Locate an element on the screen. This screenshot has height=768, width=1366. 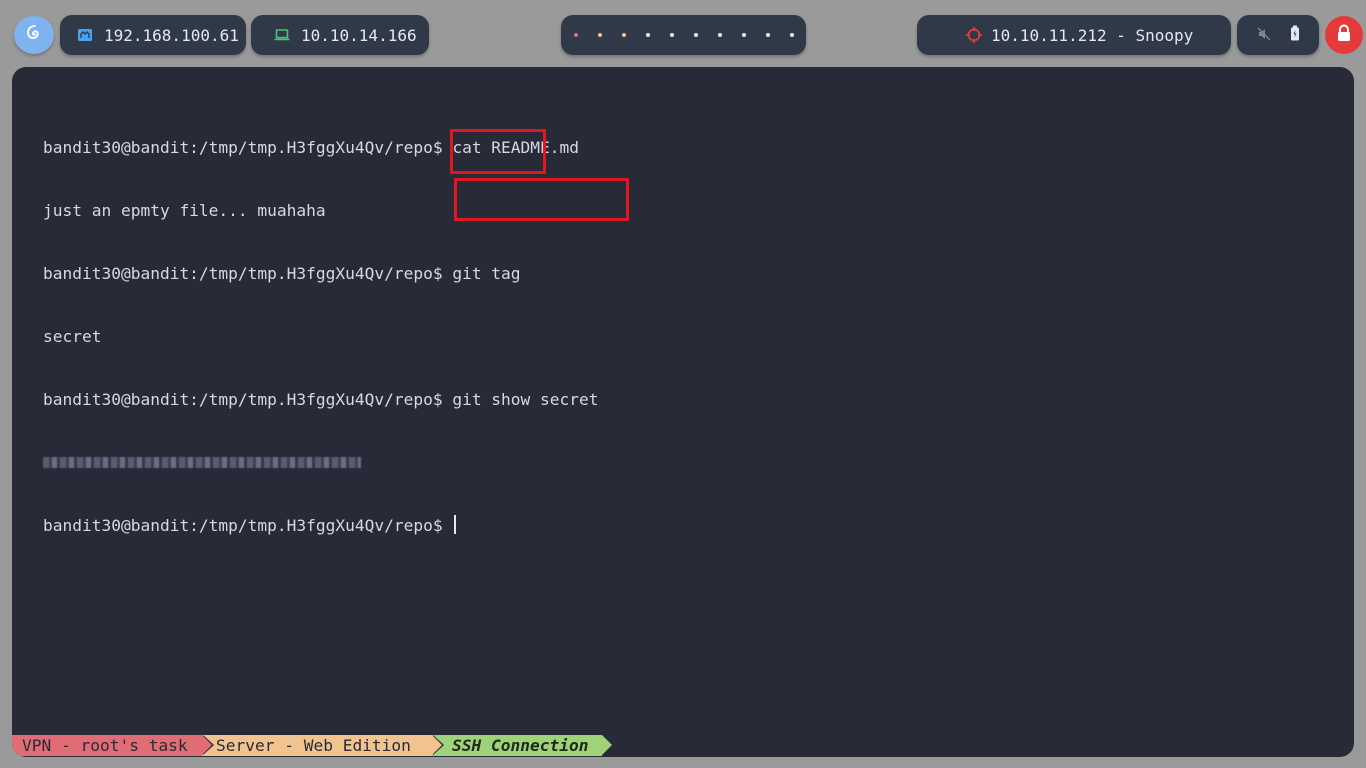
crosshair-icon is located at coordinates (974, 35).